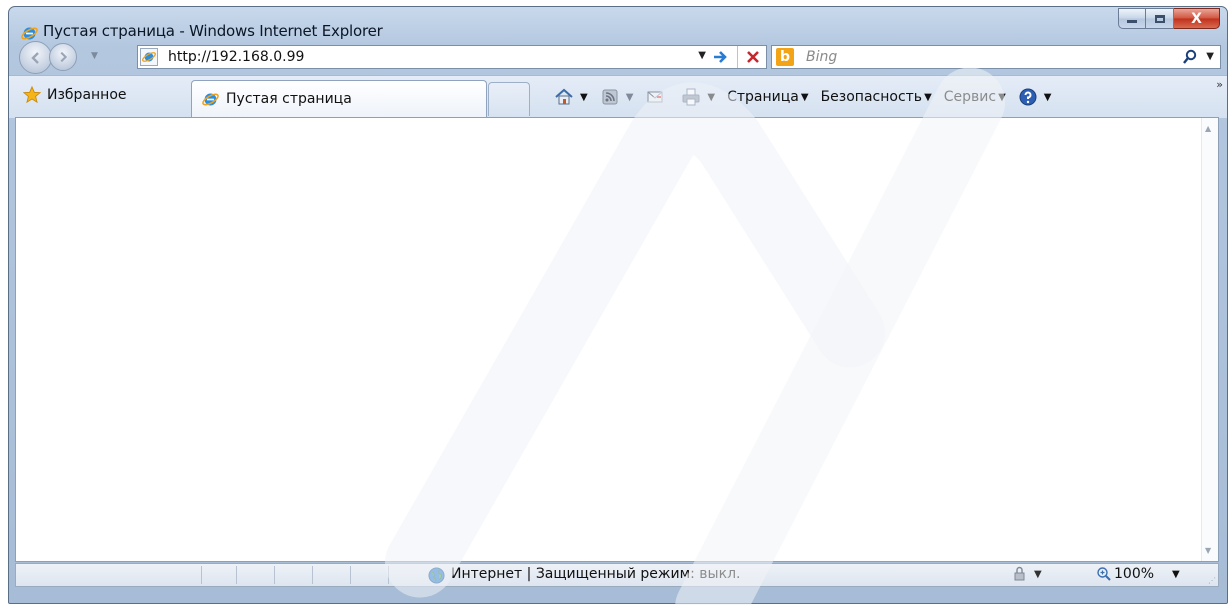 This screenshot has width=1230, height=605. What do you see at coordinates (737, 57) in the screenshot?
I see `address-separator` at bounding box center [737, 57].